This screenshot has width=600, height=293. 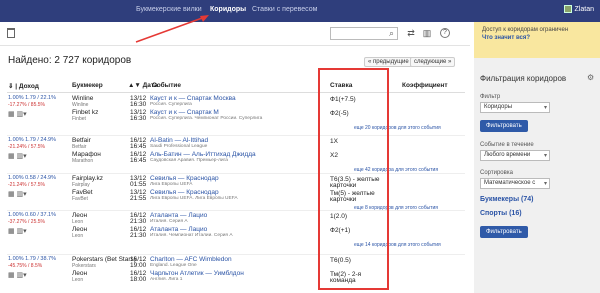 What do you see at coordinates (523, 78) in the screenshot?
I see `sidebar-title: Фильтрация коридоров` at bounding box center [523, 78].